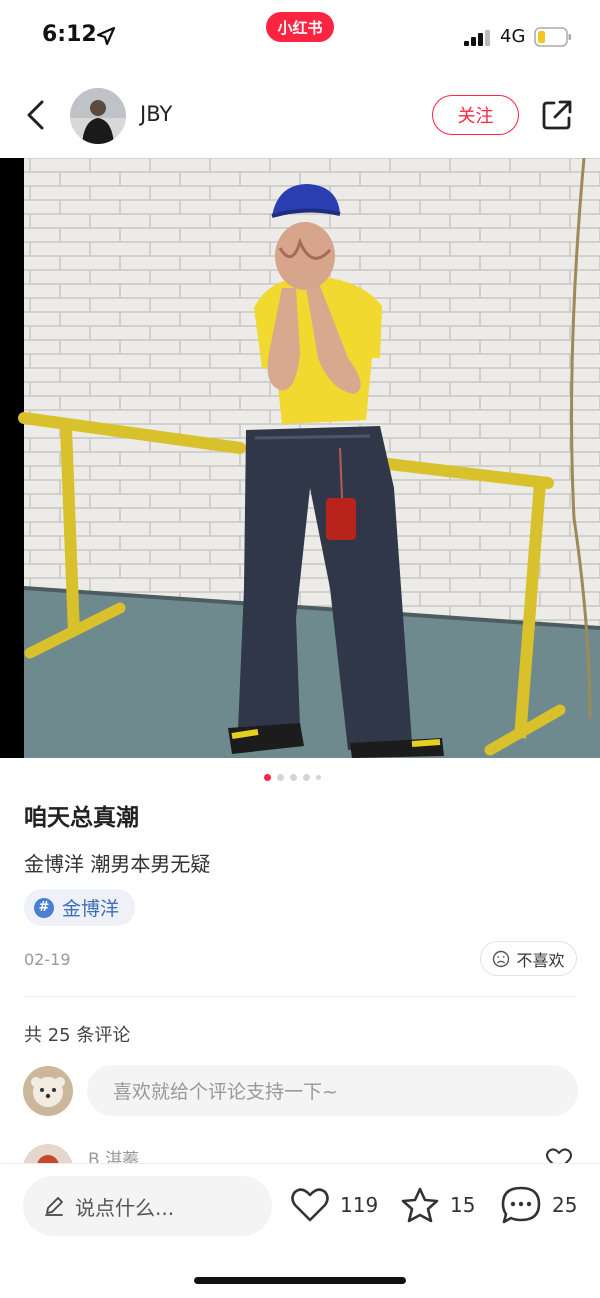 The image size is (600, 1298). Describe the element at coordinates (420, 1205) in the screenshot. I see `star-icon` at that location.